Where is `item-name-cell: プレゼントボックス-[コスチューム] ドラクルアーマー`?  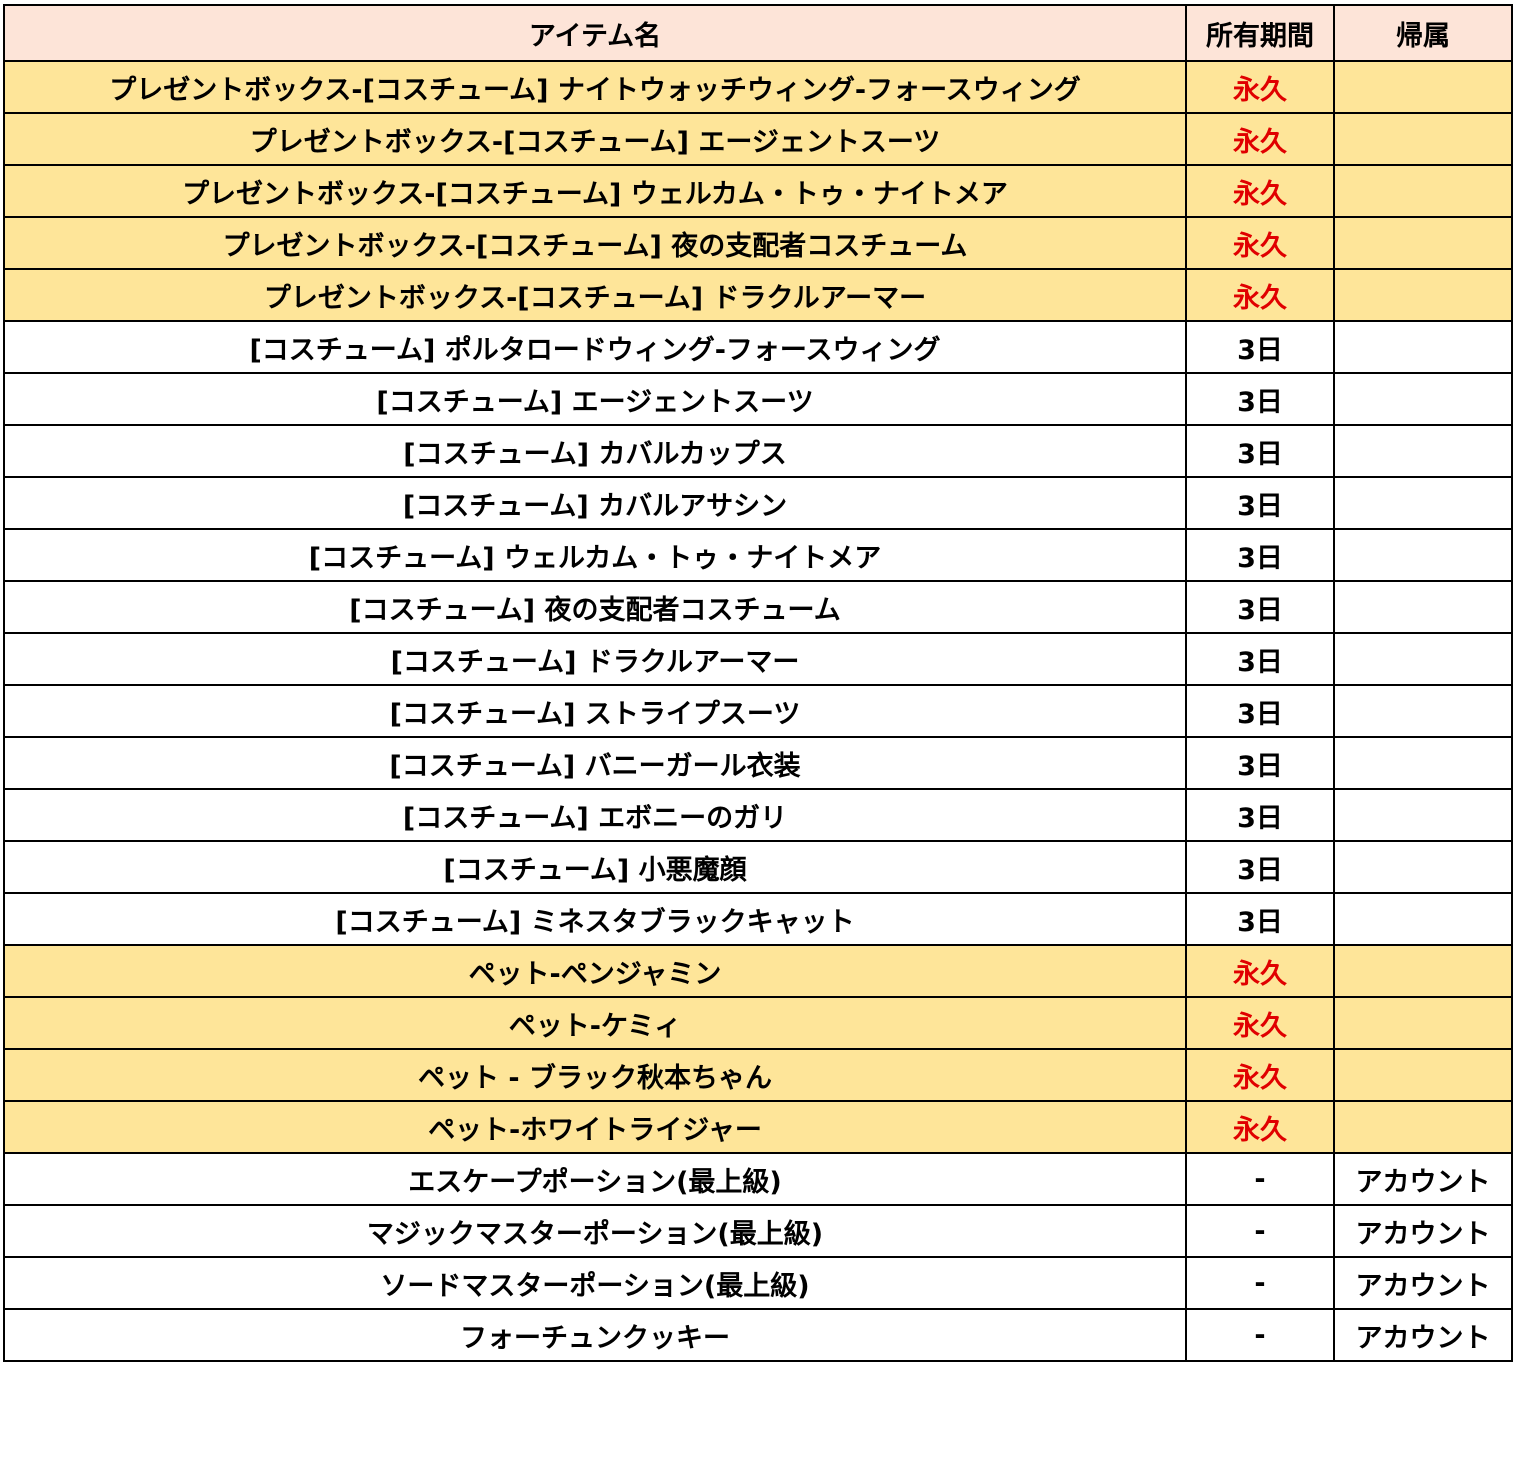 item-name-cell: プレゼントボックス-[コスチューム] ドラクルアーマー is located at coordinates (595, 295).